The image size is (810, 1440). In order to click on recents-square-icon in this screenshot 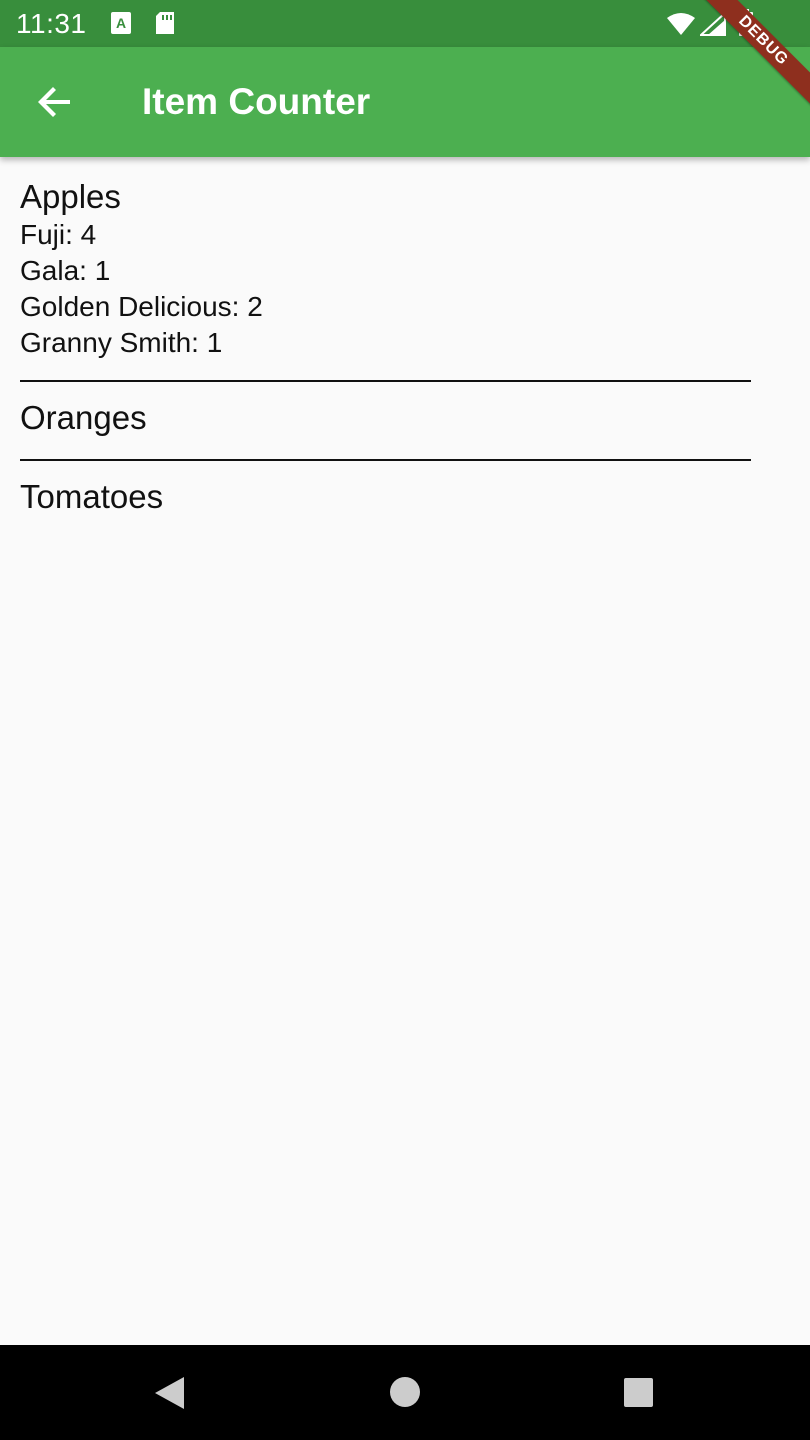, I will do `click(638, 1395)`.